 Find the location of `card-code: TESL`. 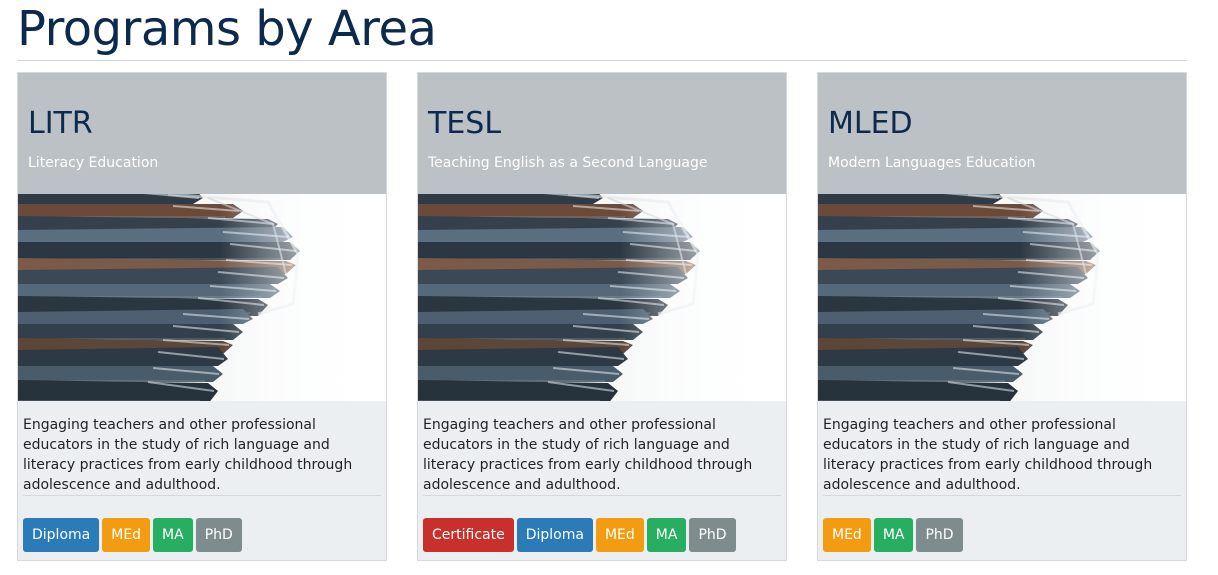

card-code: TESL is located at coordinates (464, 123).